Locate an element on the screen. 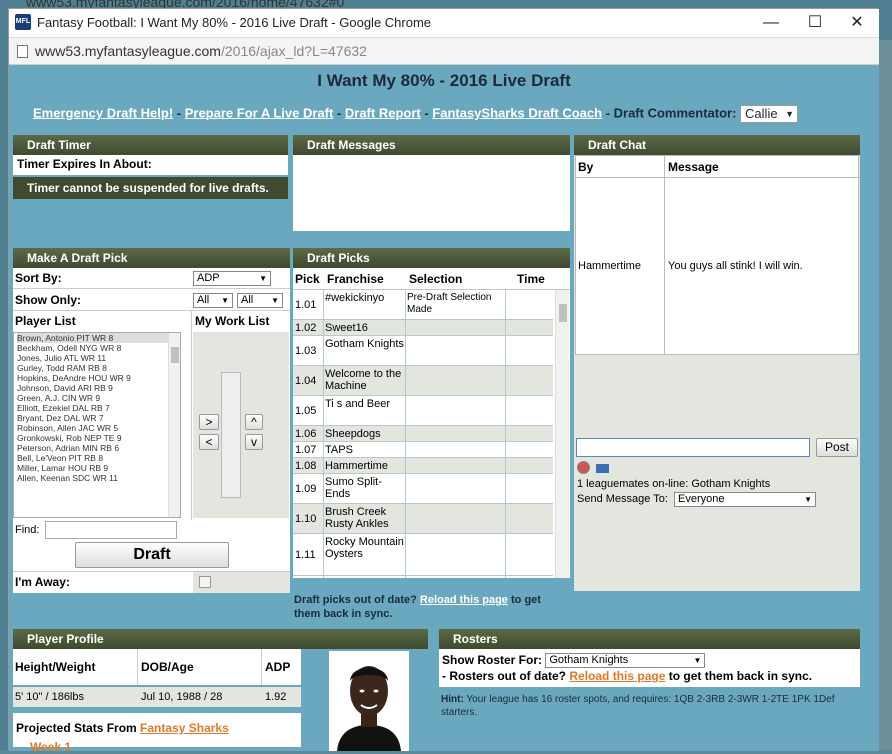 The image size is (892, 754). col-selection: Selection is located at coordinates (436, 279).